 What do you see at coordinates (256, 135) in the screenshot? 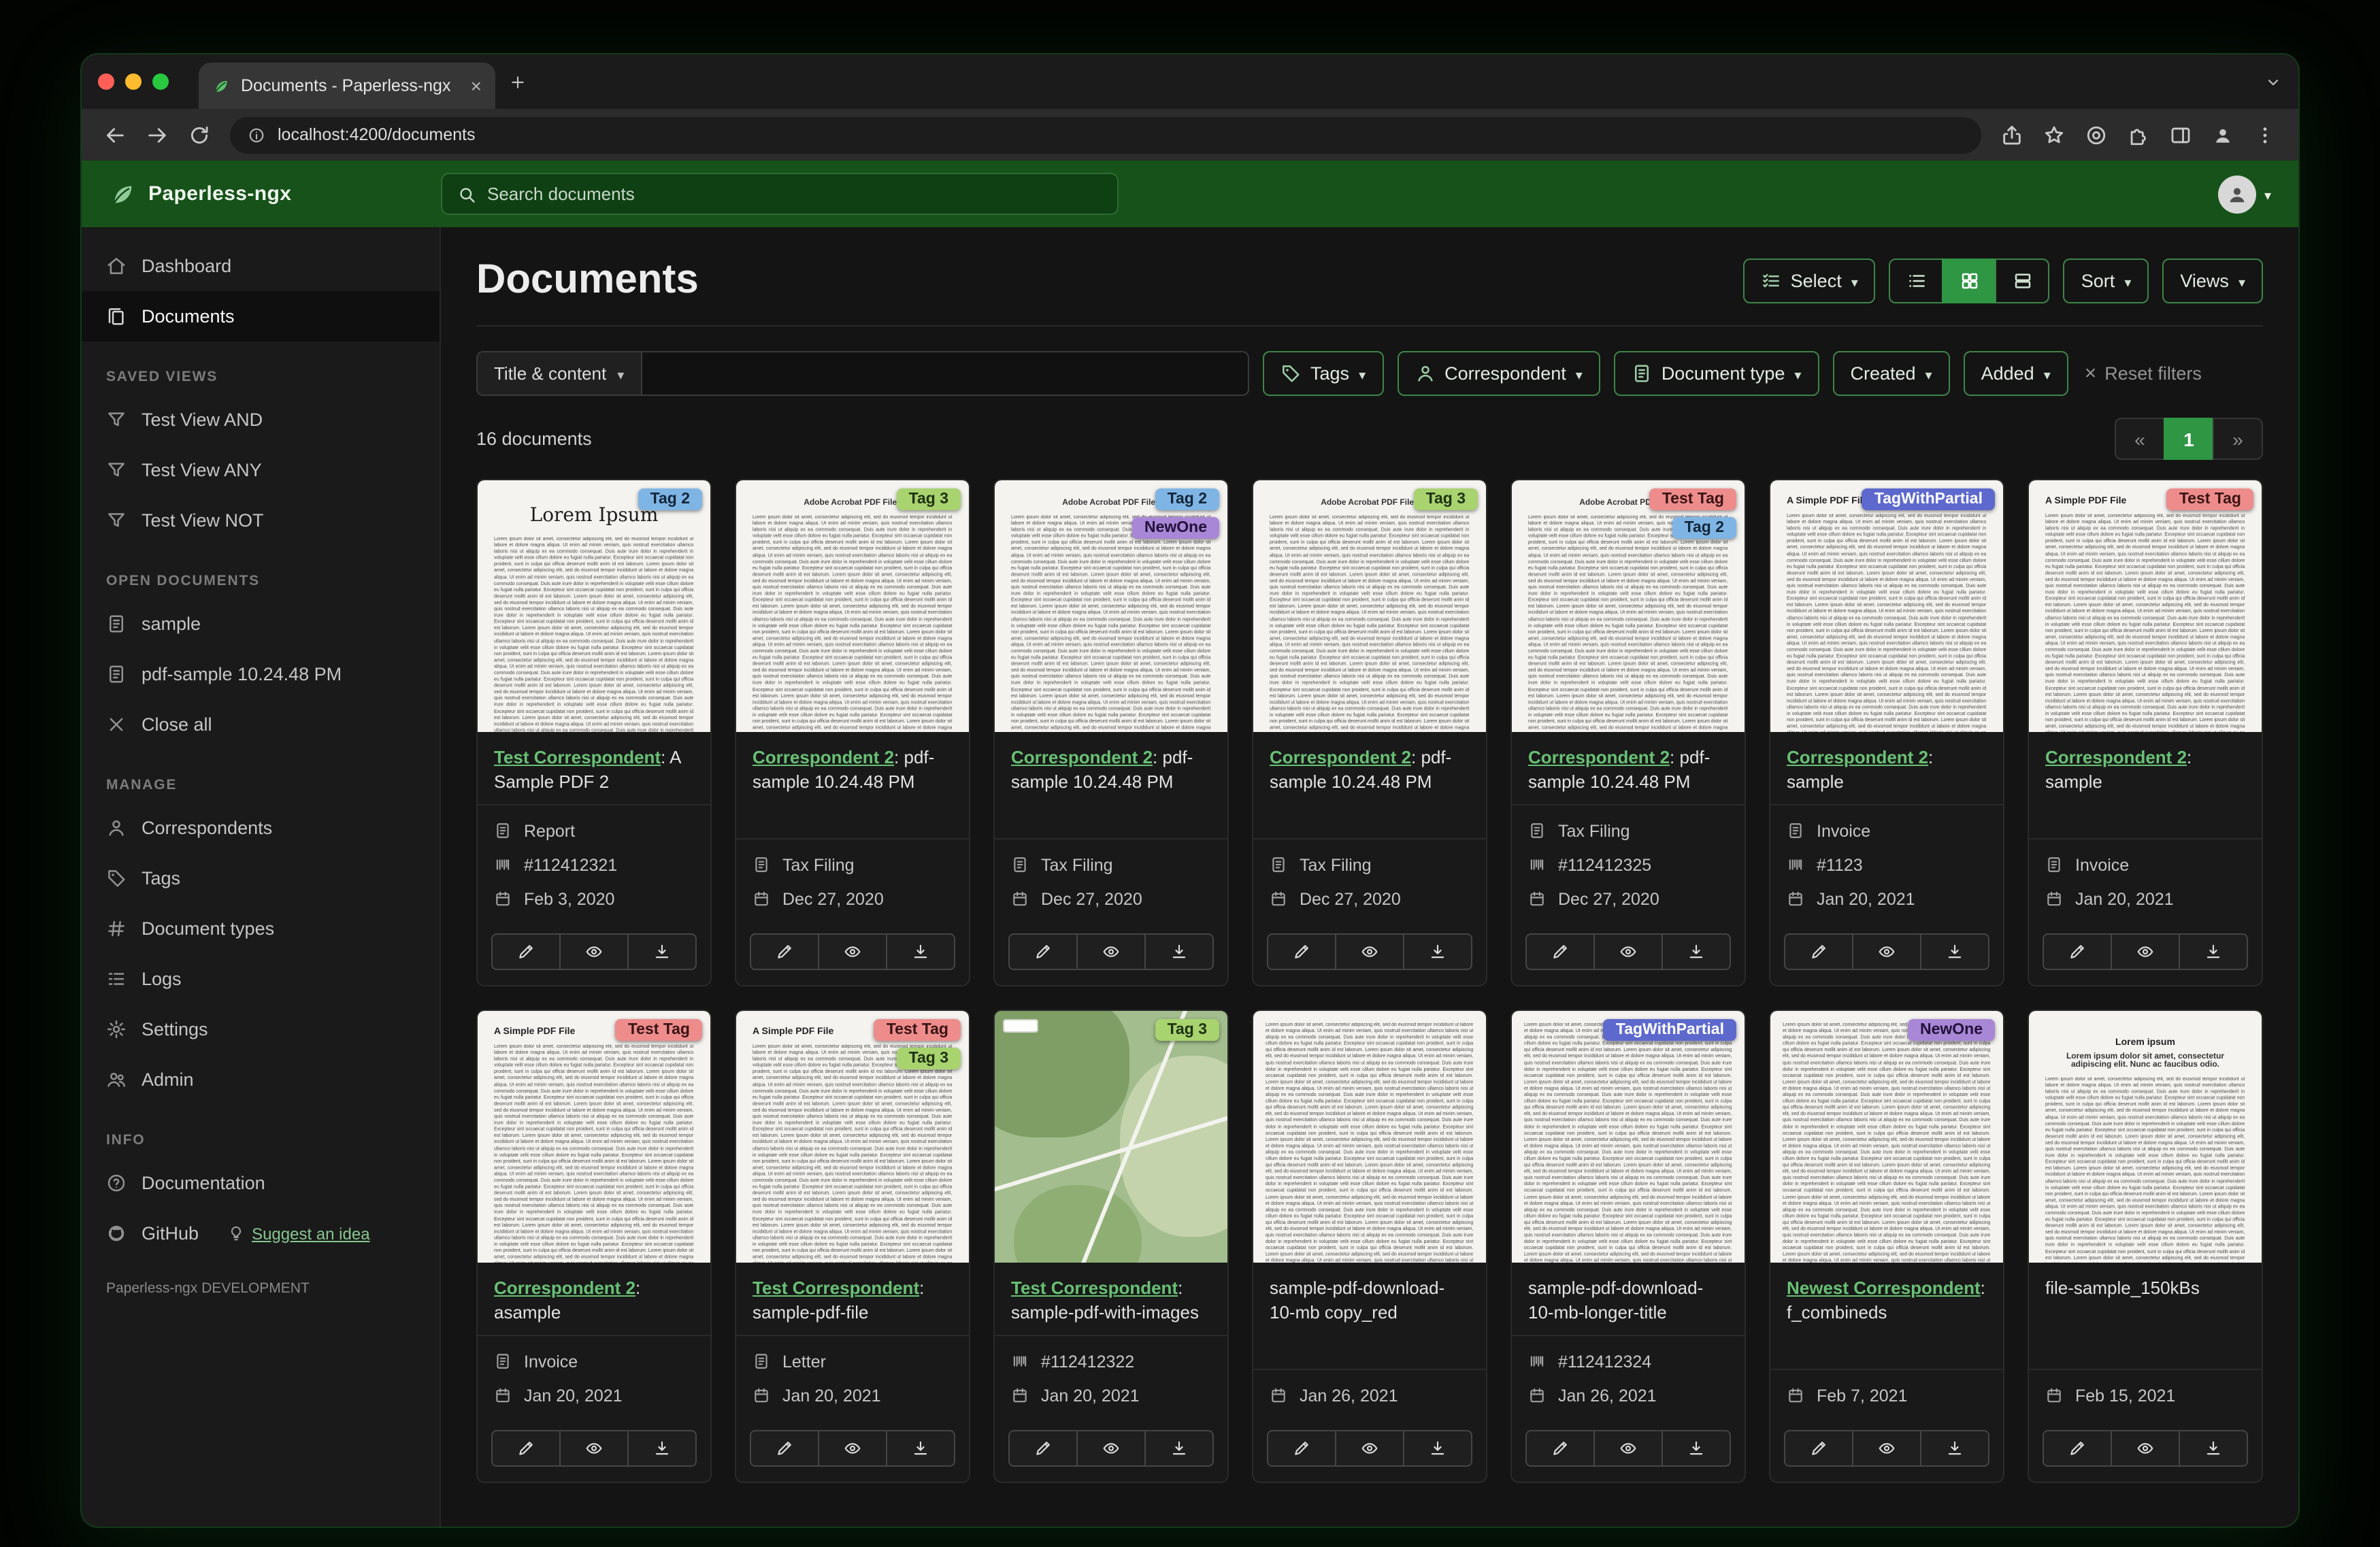
I see `site-info-icon` at bounding box center [256, 135].